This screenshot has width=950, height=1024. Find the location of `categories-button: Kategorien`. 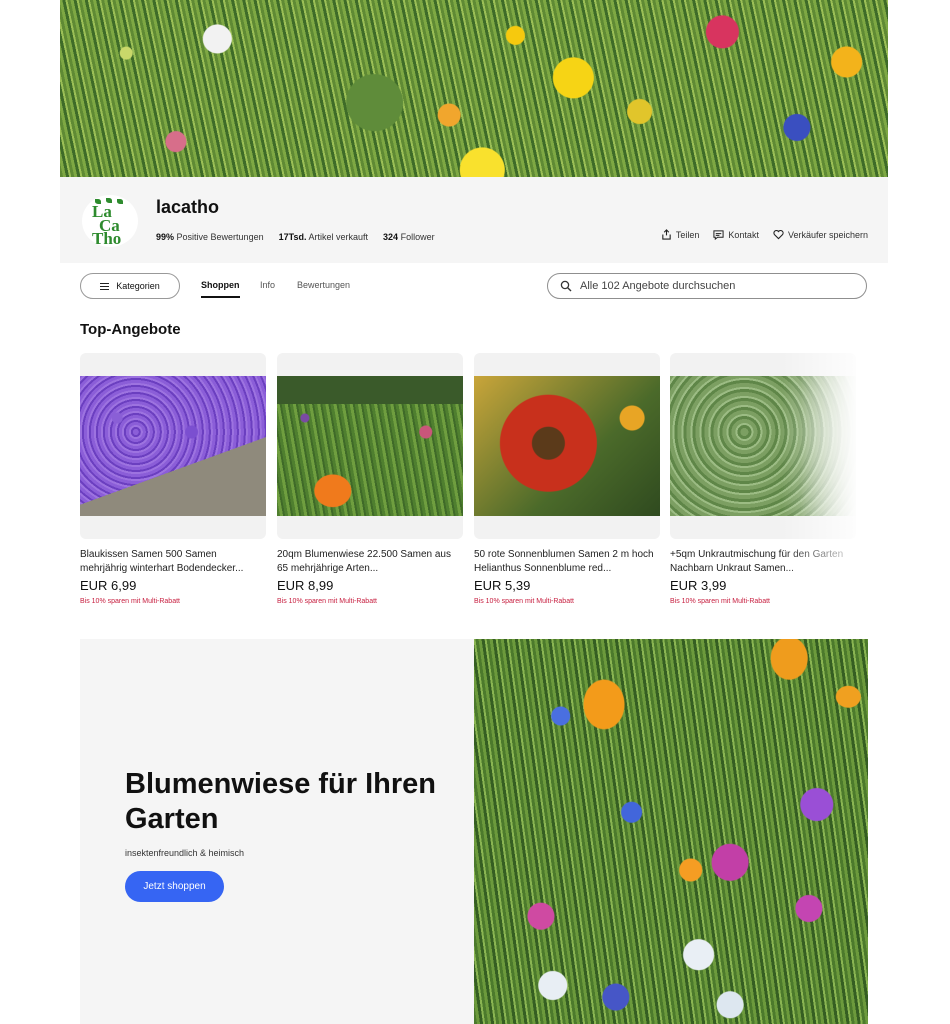

categories-button: Kategorien is located at coordinates (130, 286).